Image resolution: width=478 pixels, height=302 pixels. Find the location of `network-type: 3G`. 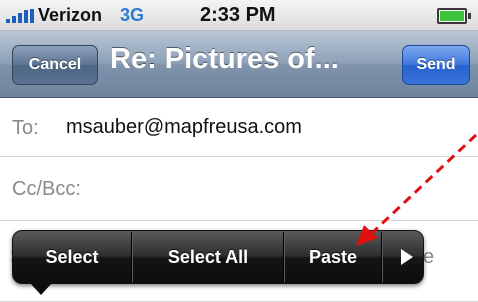

network-type: 3G is located at coordinates (132, 15).